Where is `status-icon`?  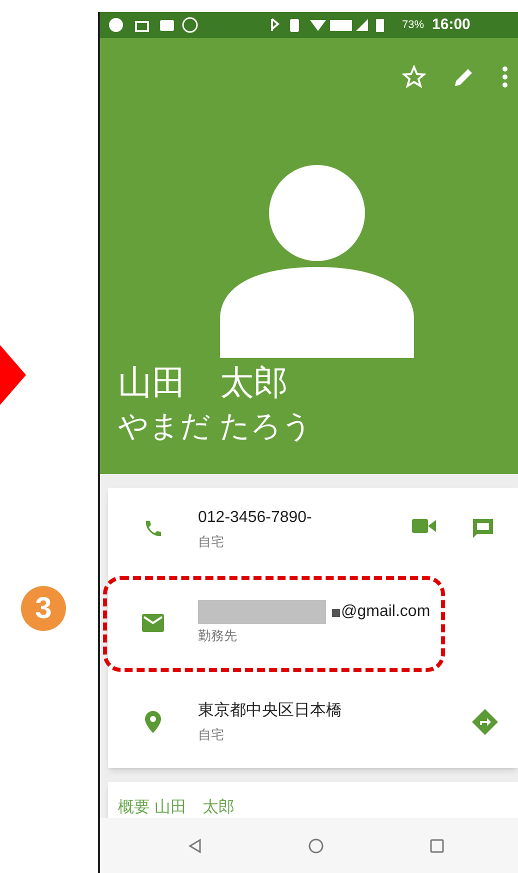 status-icon is located at coordinates (153, 25).